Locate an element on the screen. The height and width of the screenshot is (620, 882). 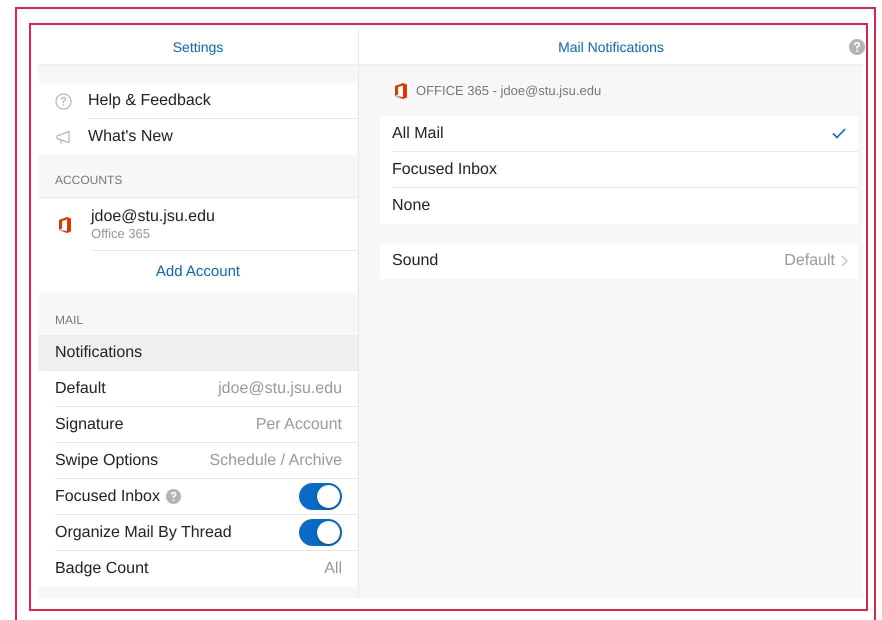
help-icon is located at coordinates (63, 101).